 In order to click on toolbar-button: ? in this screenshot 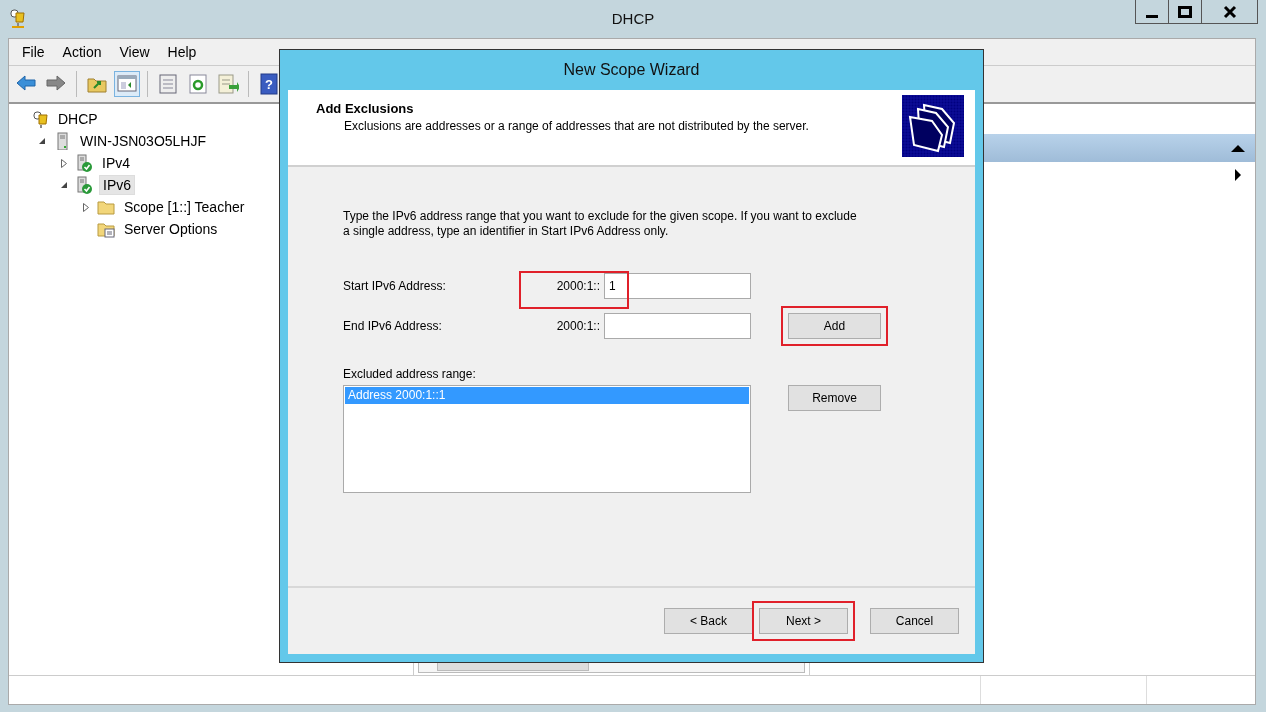, I will do `click(269, 84)`.